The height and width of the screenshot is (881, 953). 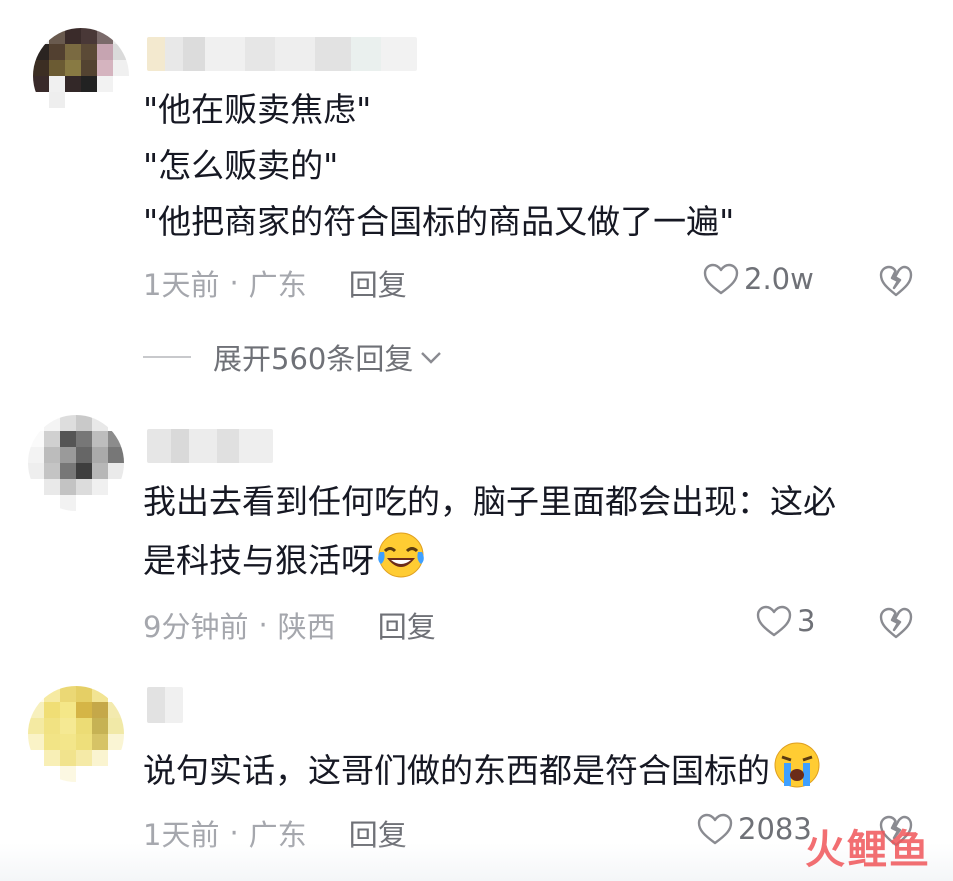 I want to click on comment-line: "他在贩卖焦虑", so click(x=257, y=109).